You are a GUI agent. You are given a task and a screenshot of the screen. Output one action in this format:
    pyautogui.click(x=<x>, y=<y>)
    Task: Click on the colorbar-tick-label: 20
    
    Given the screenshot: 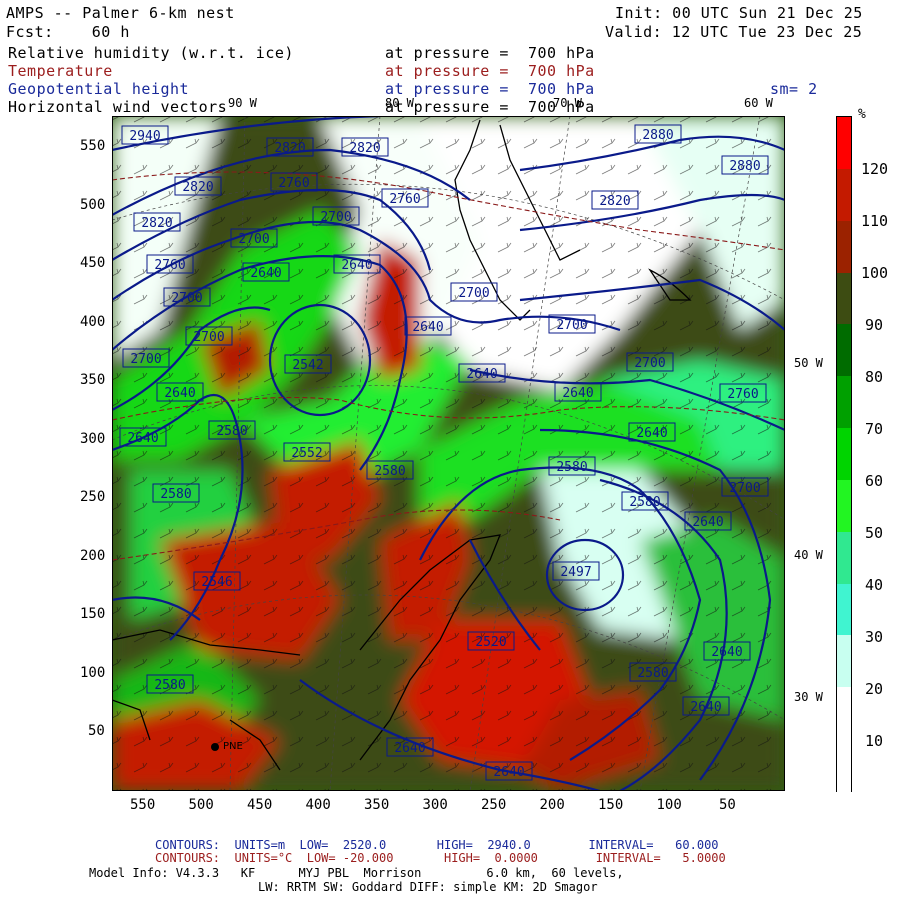 What is the action you would take?
    pyautogui.click(x=874, y=689)
    